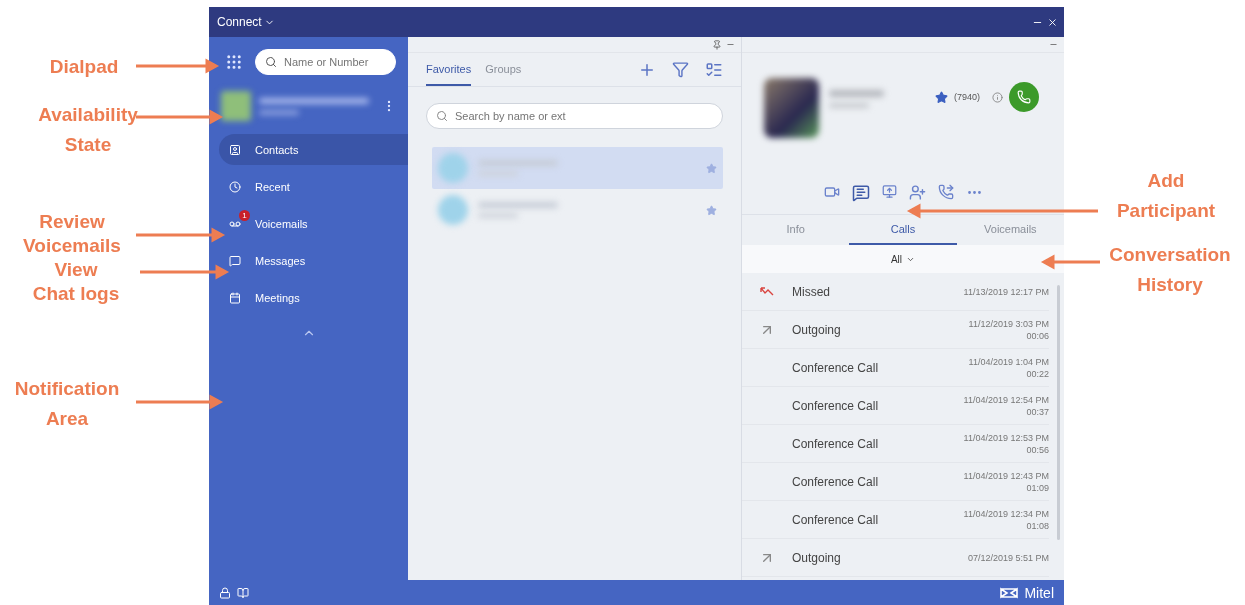  I want to click on nav-item: Contacts, so click(313, 149).